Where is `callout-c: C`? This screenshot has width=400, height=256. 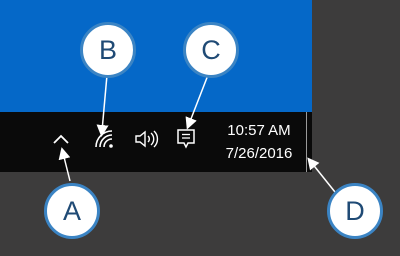 callout-c: C is located at coordinates (211, 50).